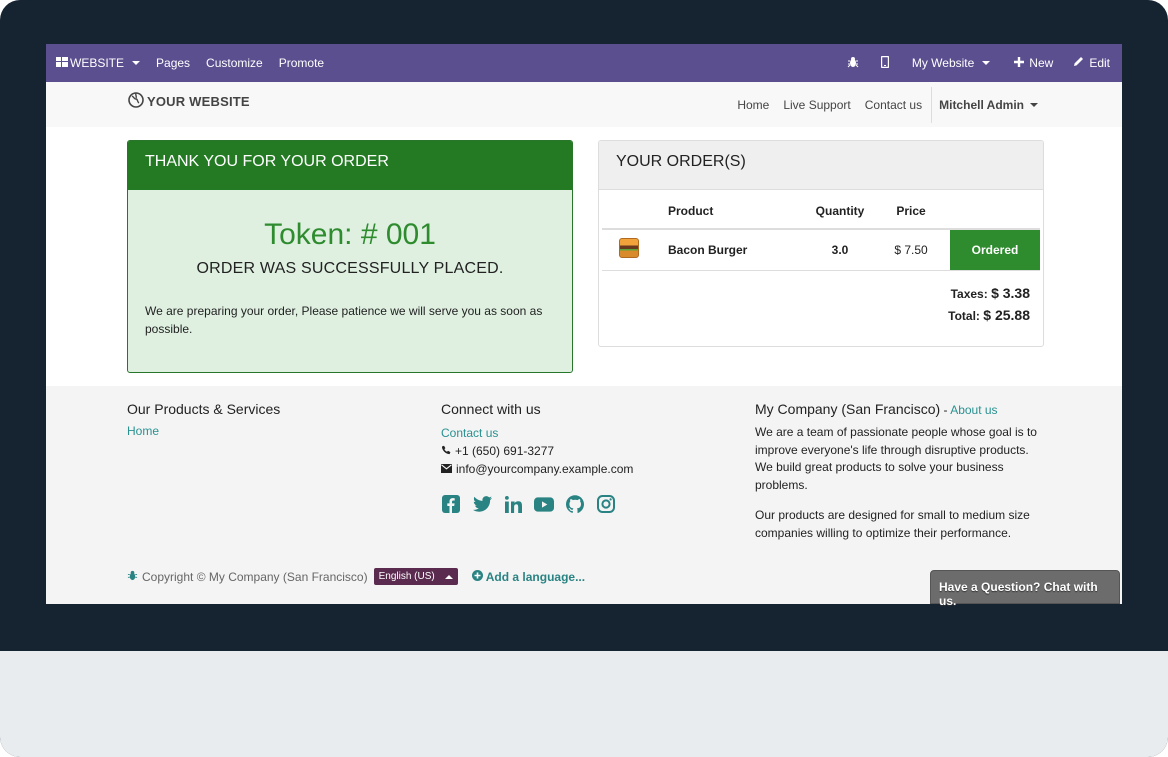 The image size is (1168, 757). I want to click on total-line: Total: $ 25.88, so click(989, 316).